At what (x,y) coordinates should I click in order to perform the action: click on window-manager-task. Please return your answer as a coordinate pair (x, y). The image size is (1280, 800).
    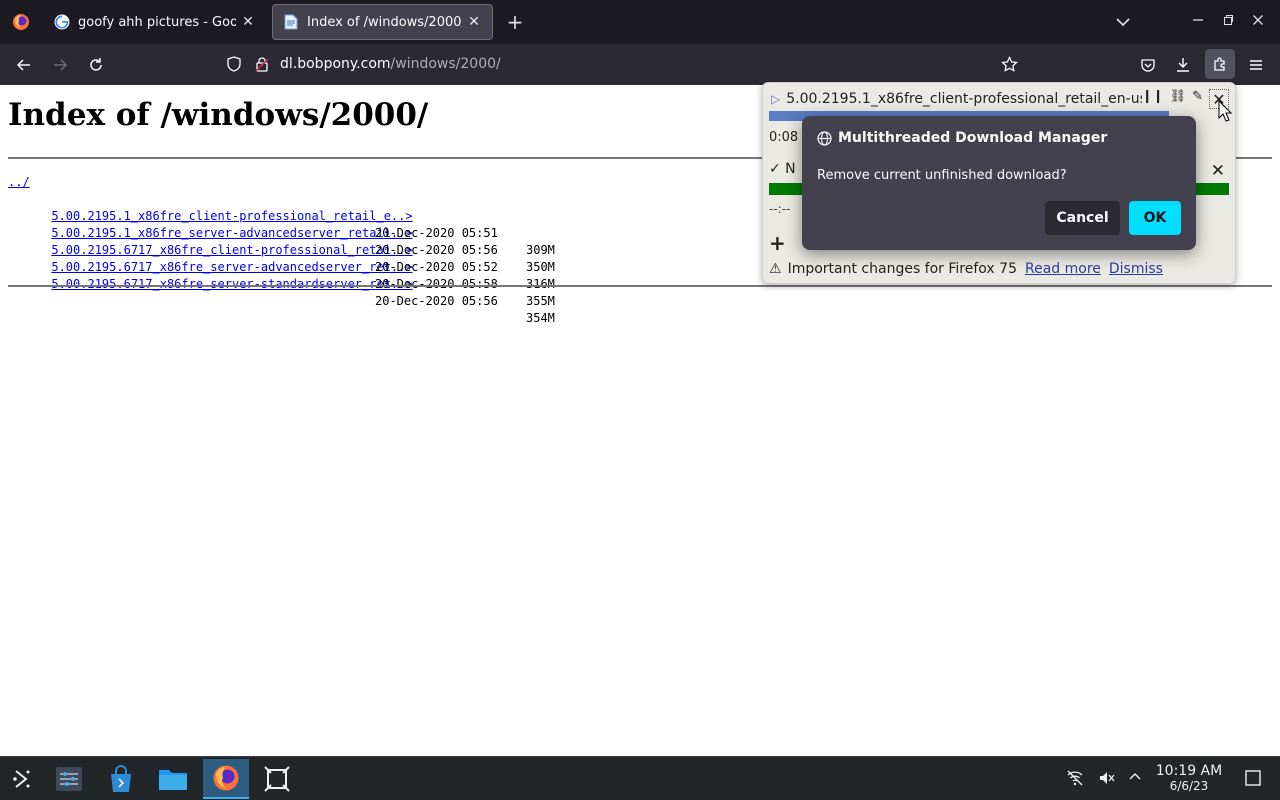
    Looking at the image, I should click on (277, 779).